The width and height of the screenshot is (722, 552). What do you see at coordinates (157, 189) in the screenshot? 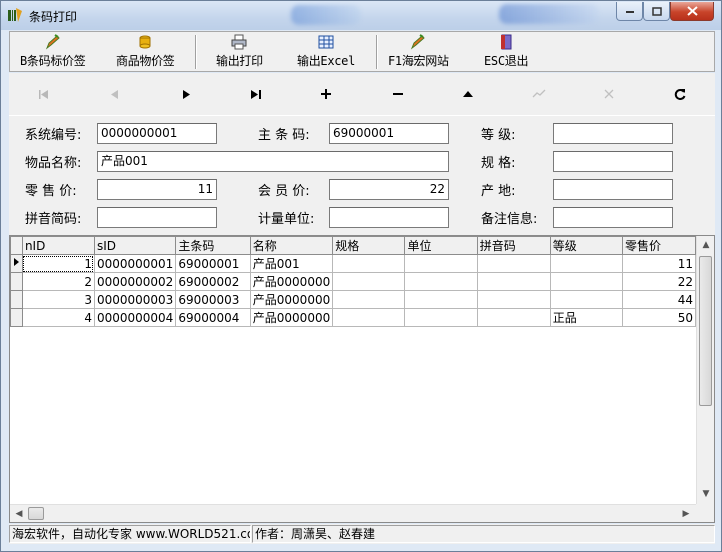
I see `retail-price-field: 11` at bounding box center [157, 189].